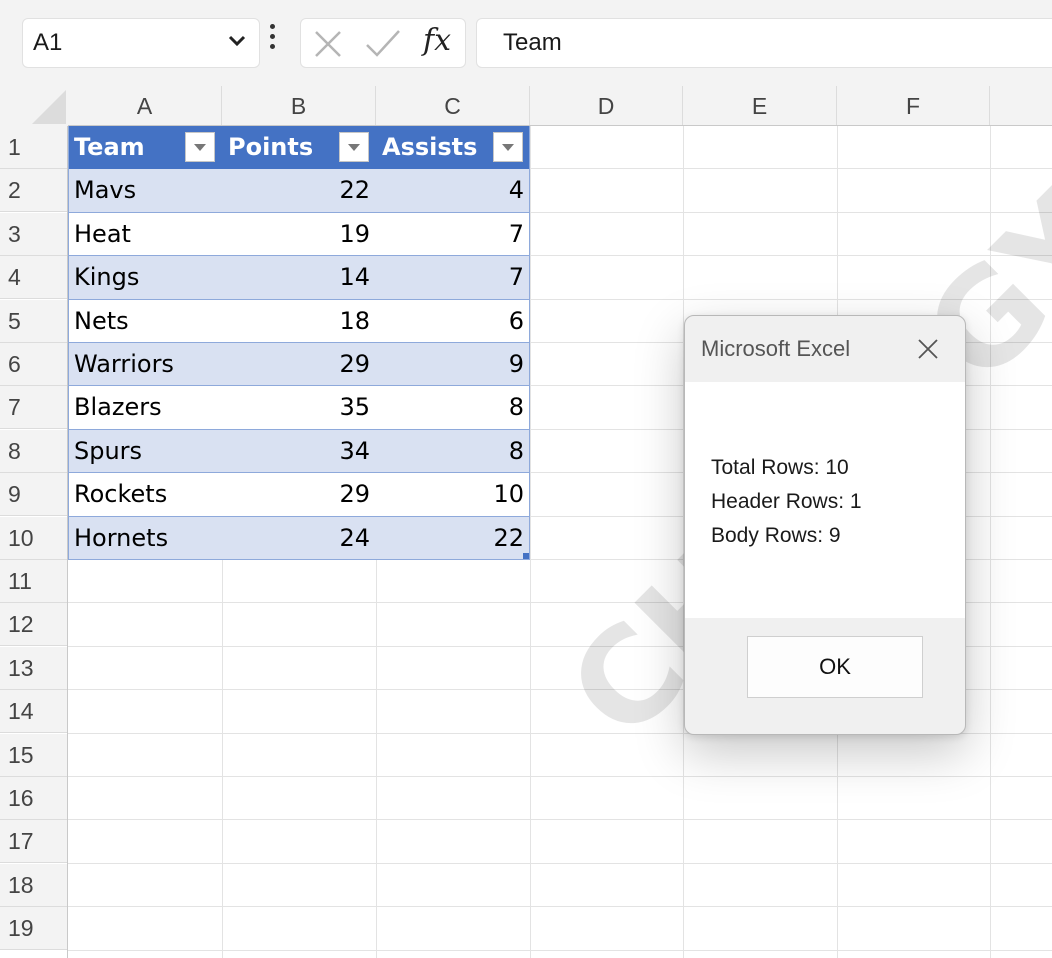  I want to click on column-header-e: E, so click(760, 106).